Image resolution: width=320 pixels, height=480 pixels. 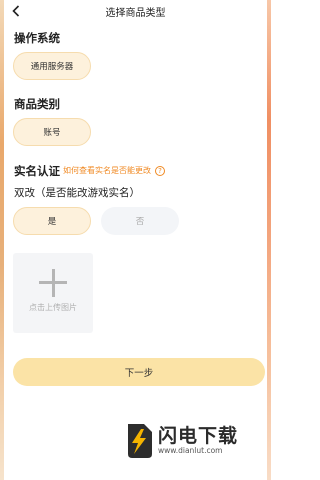 I want to click on upload-label: 点击上传图片, so click(x=53, y=307).